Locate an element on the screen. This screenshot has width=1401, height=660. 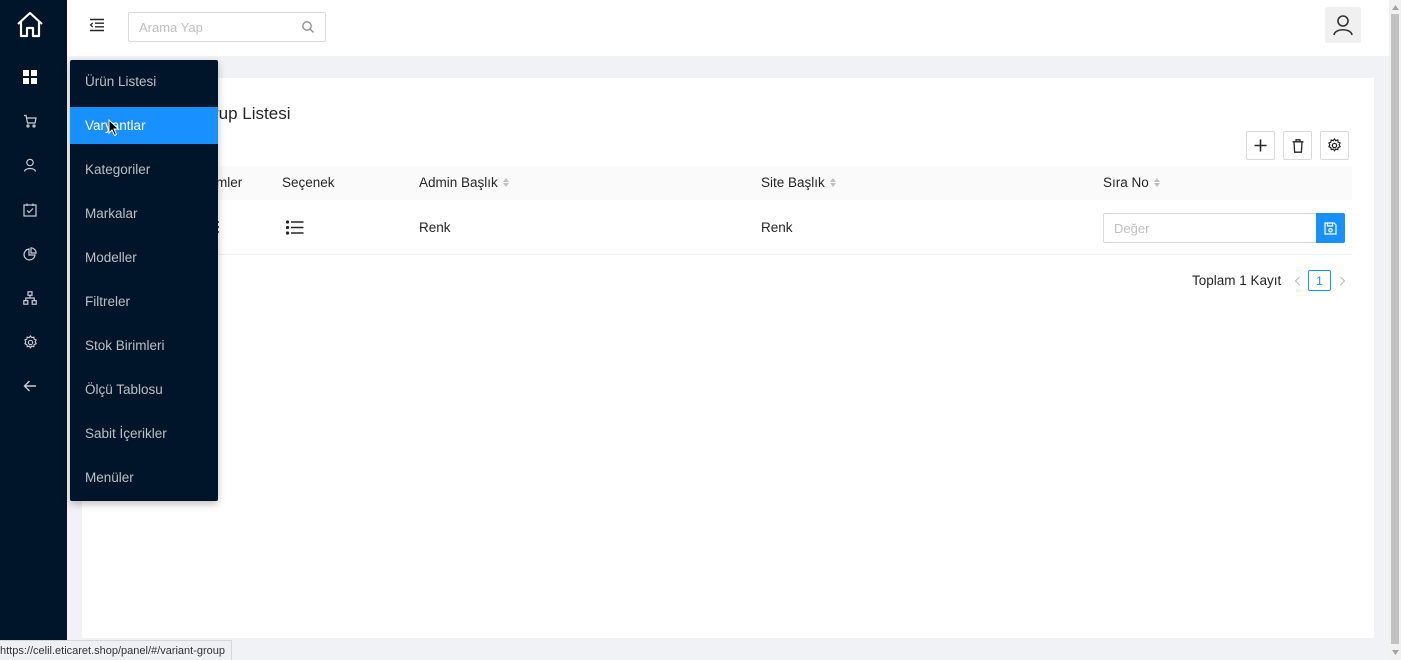
save-order-button is located at coordinates (1330, 228).